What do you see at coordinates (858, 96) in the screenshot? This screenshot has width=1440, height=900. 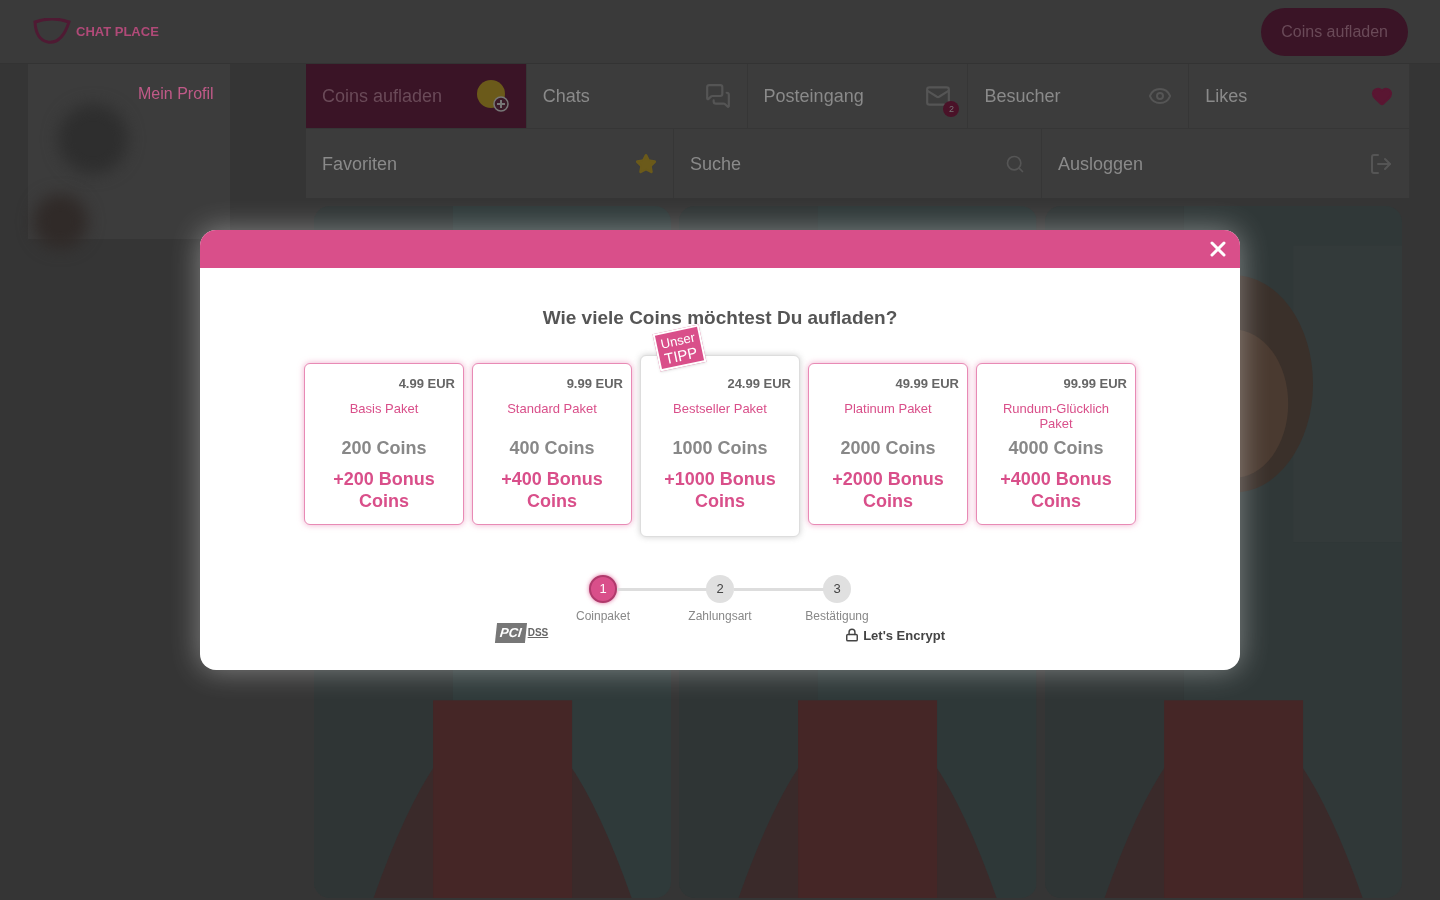 I see `nav-tab: Posteingang 2` at bounding box center [858, 96].